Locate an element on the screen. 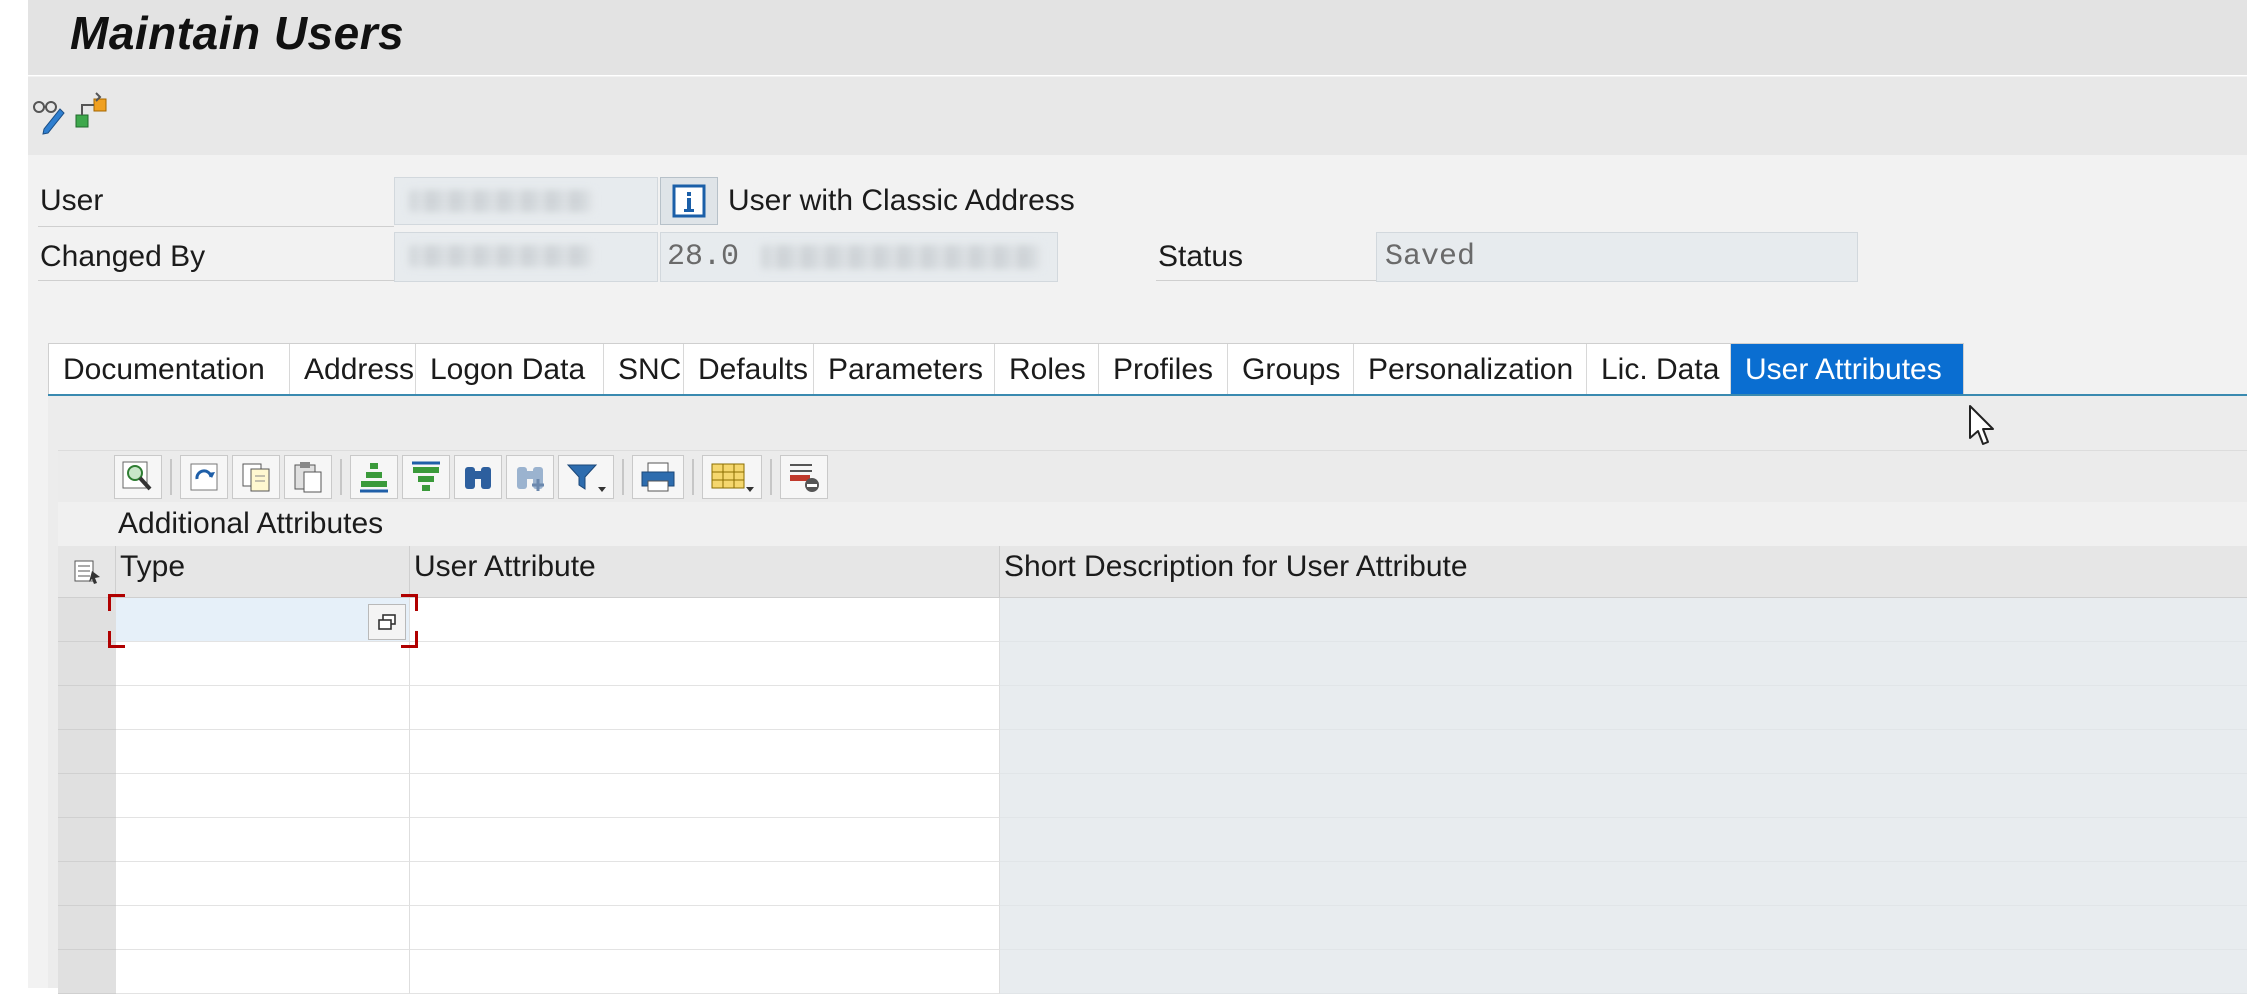 Image resolution: width=2247 pixels, height=994 pixels. paste-button is located at coordinates (308, 477).